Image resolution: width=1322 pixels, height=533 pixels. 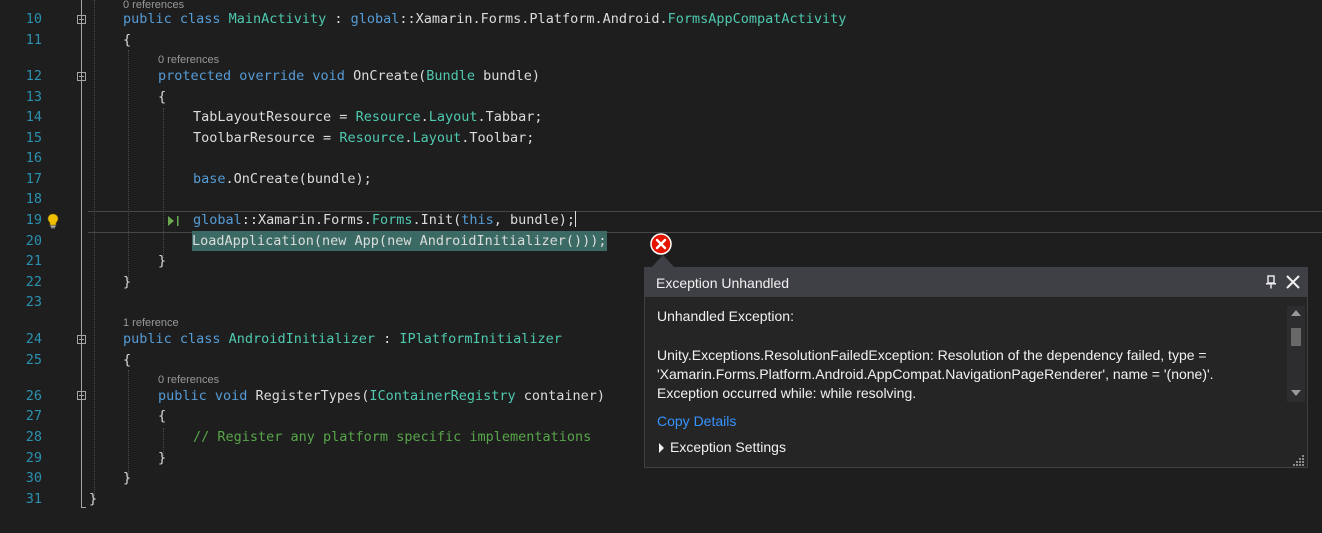 What do you see at coordinates (301, 339) in the screenshot?
I see `code-token: AndroidInitializer` at bounding box center [301, 339].